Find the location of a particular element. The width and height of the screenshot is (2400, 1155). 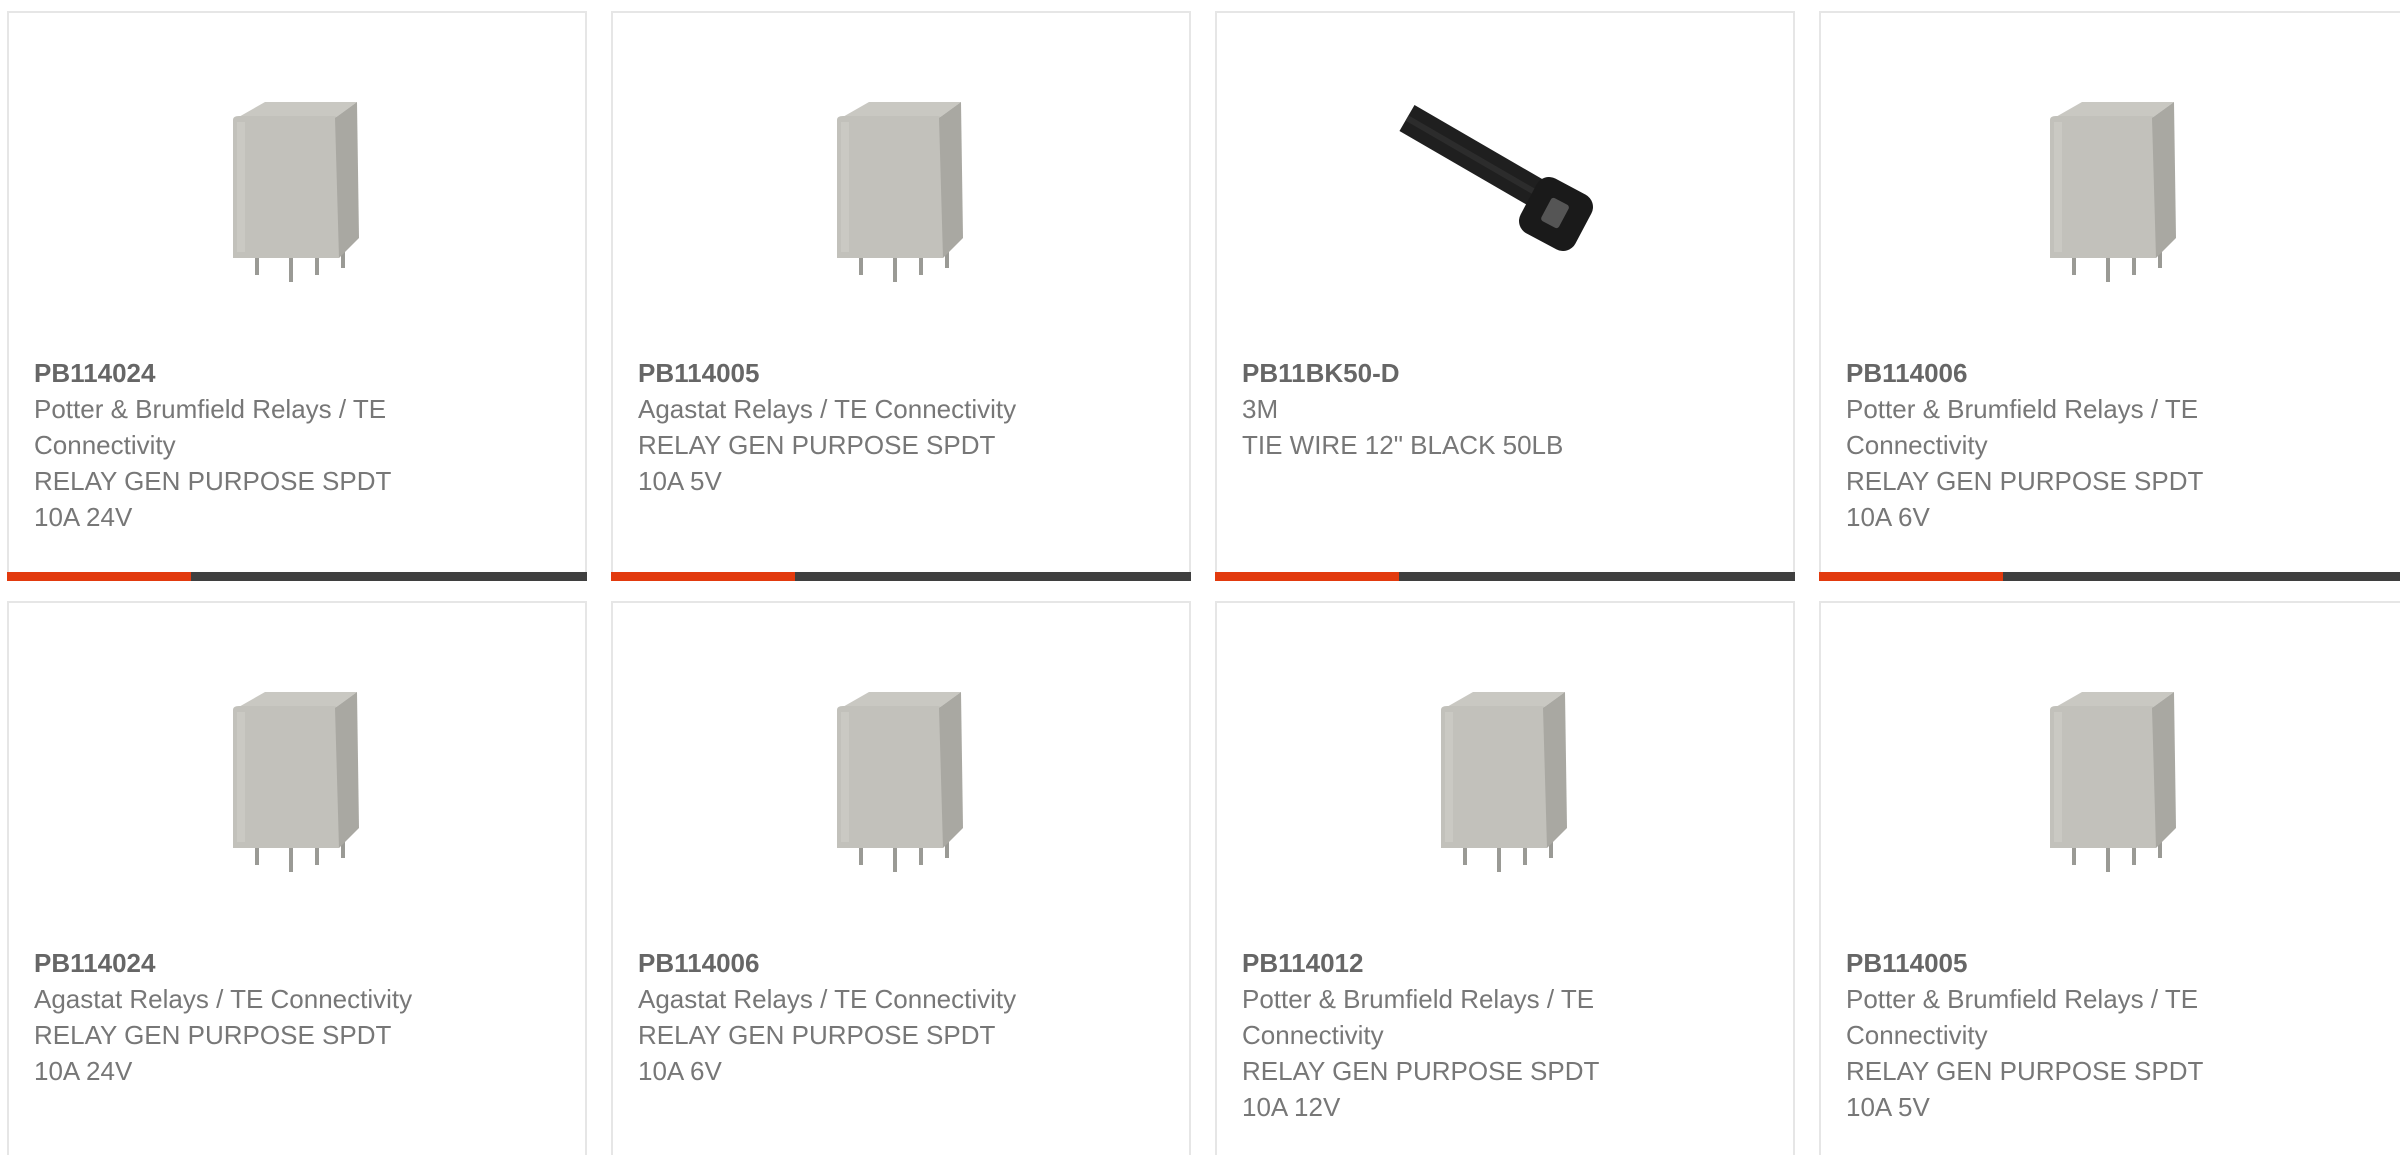

manufacturer-line: 3M is located at coordinates (1260, 409).